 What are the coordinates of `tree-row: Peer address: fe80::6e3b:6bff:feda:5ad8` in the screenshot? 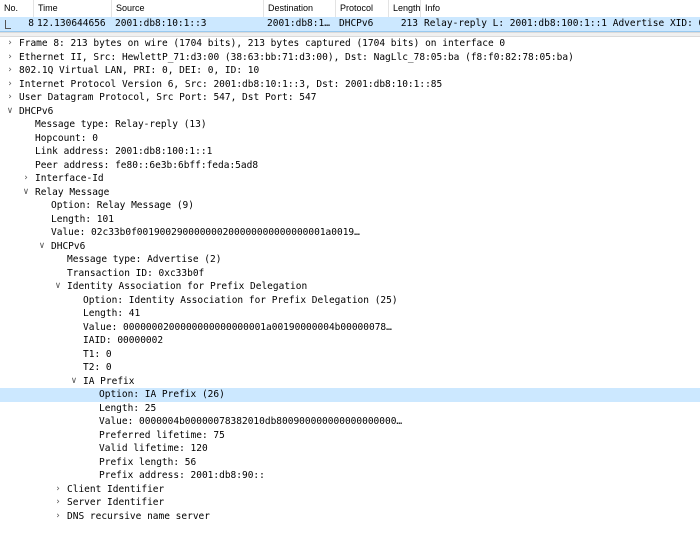 It's located at (350, 166).